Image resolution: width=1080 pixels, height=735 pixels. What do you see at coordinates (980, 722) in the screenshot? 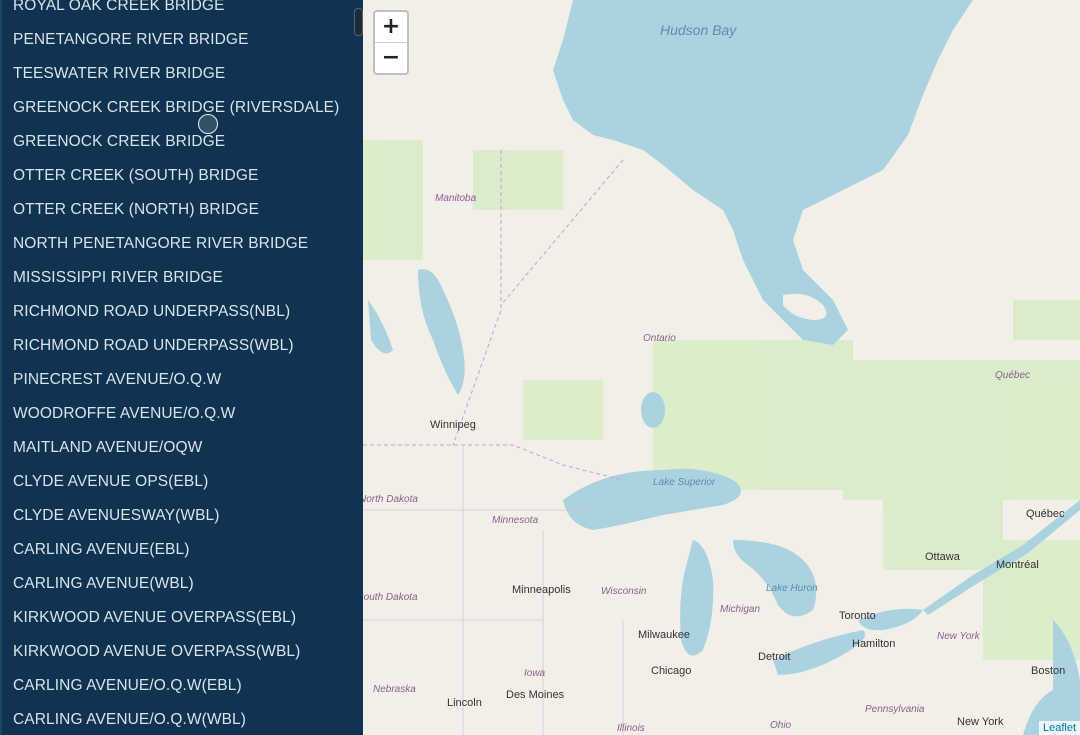
I see `city-label-new-york: New York` at bounding box center [980, 722].